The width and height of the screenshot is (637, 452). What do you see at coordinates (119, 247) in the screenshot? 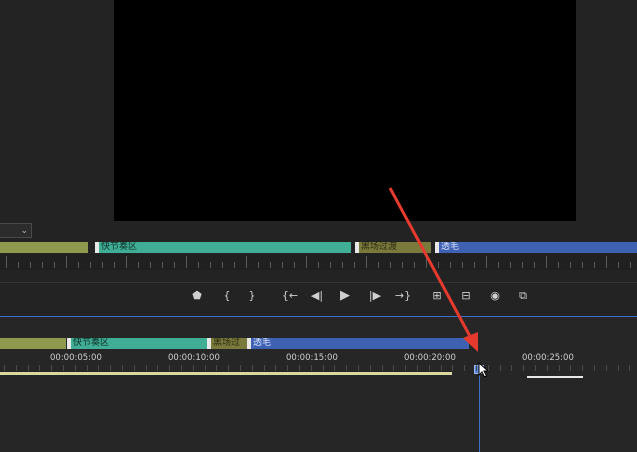
I see `marker-label: 快节奏区` at bounding box center [119, 247].